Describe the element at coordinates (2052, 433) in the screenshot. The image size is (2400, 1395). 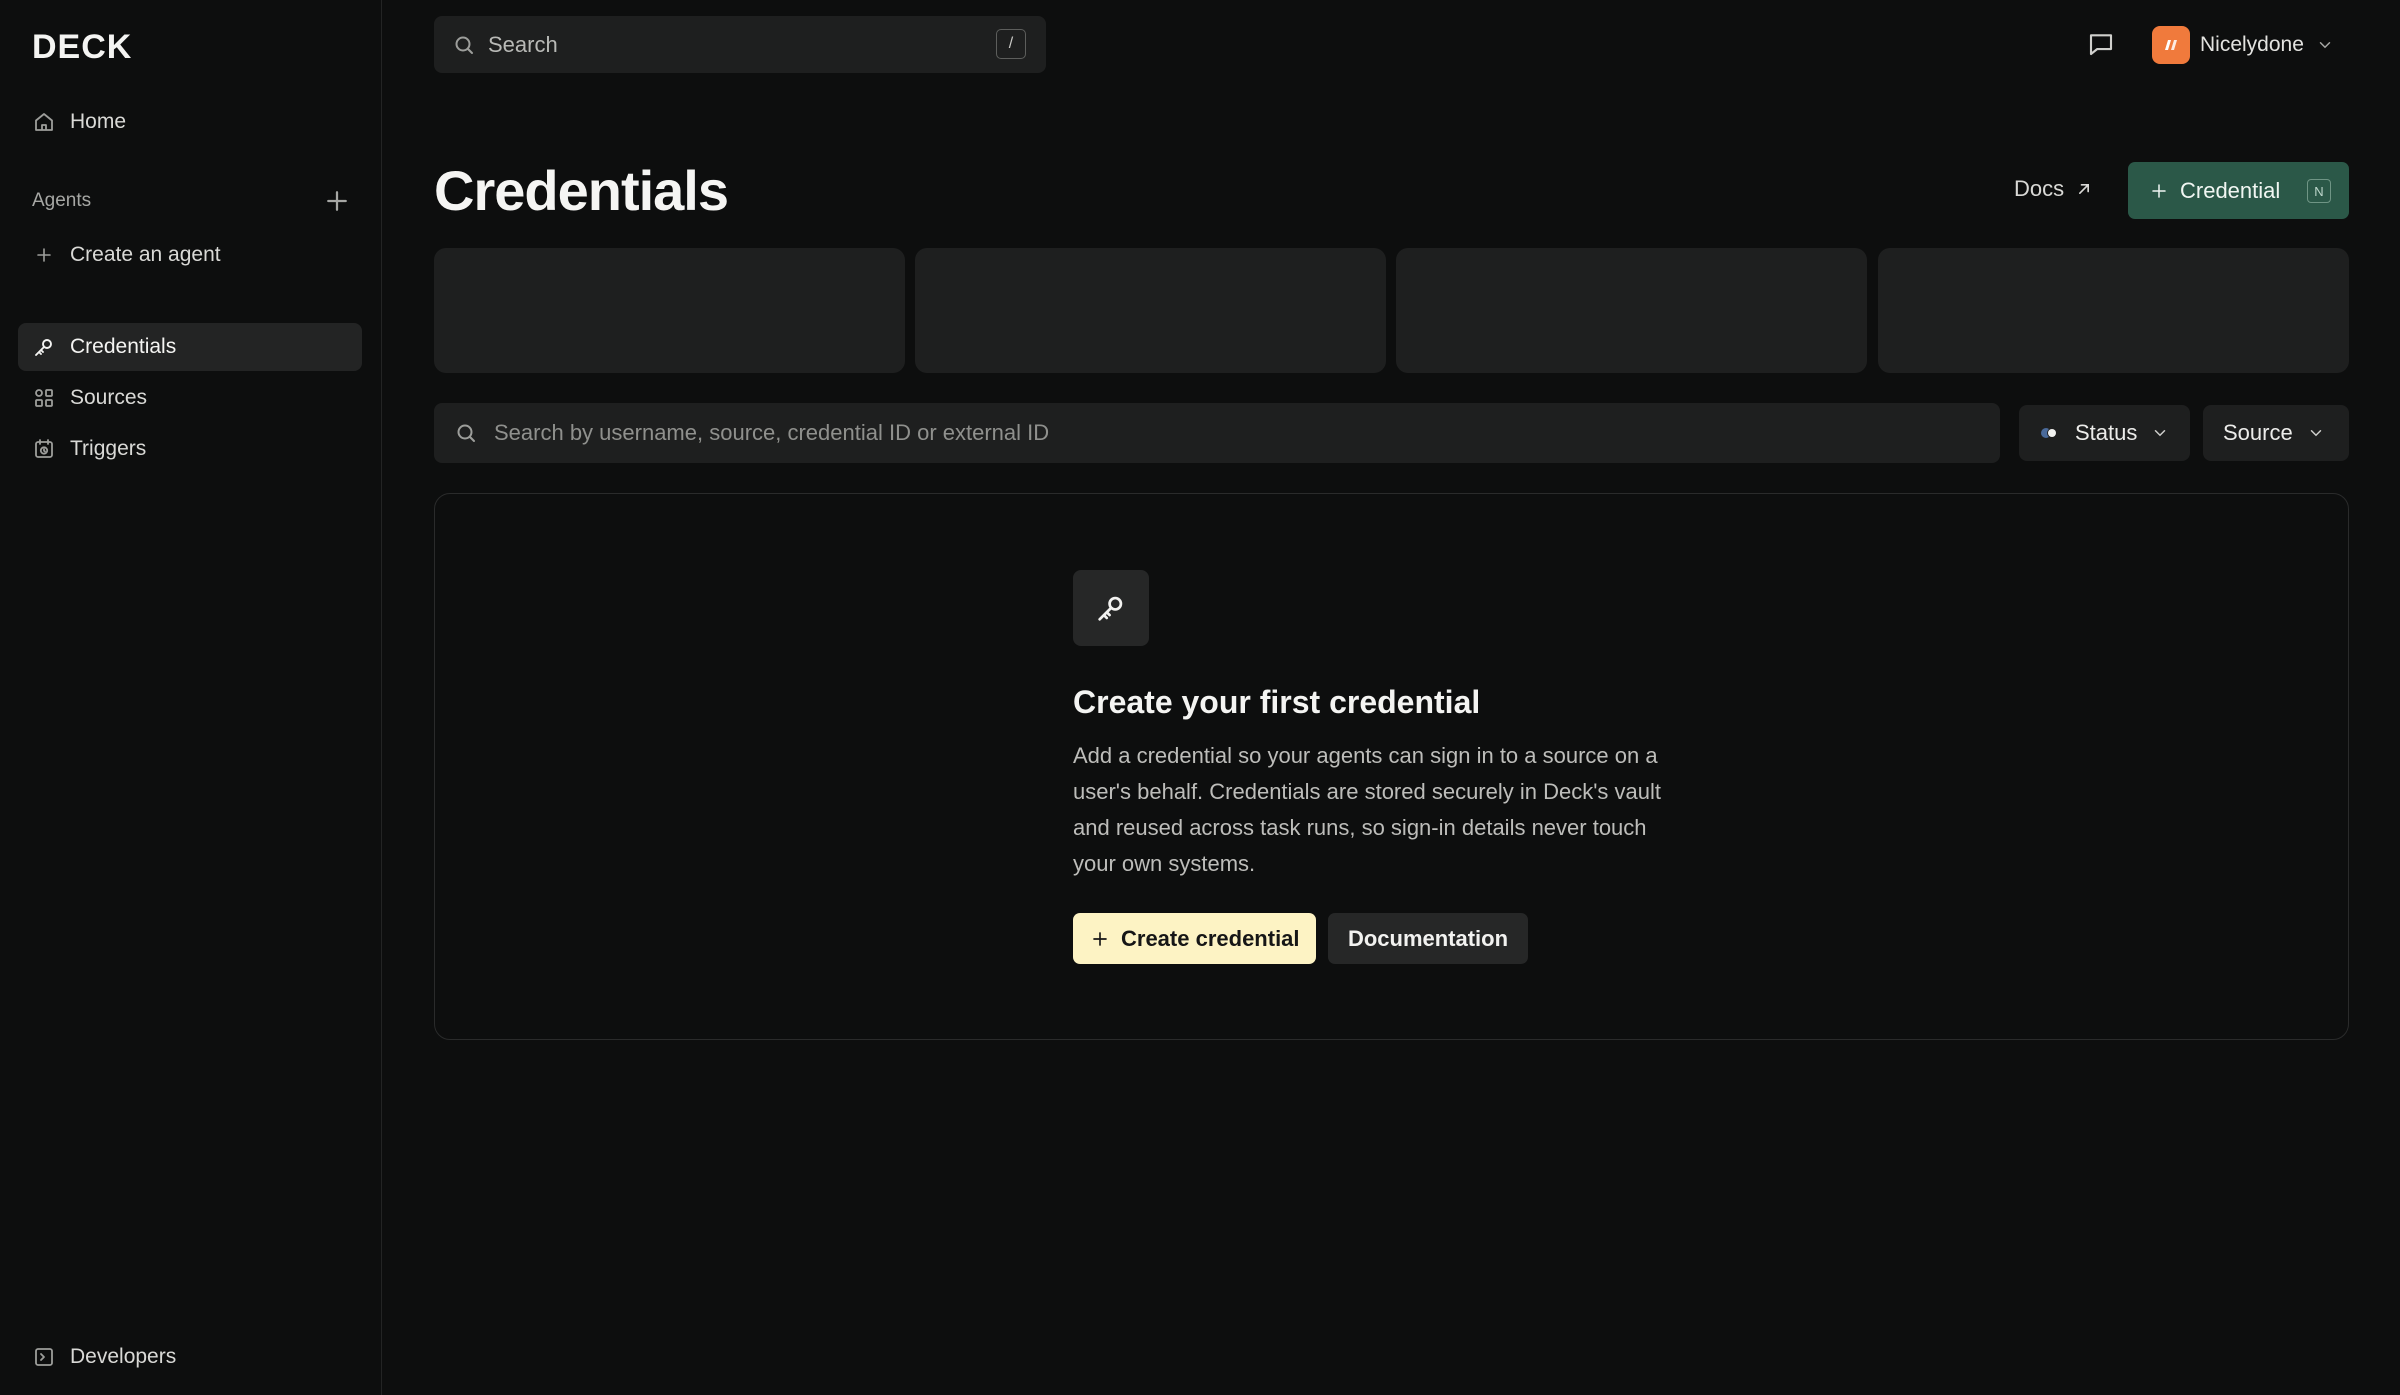
I see `status-dots-icon` at that location.